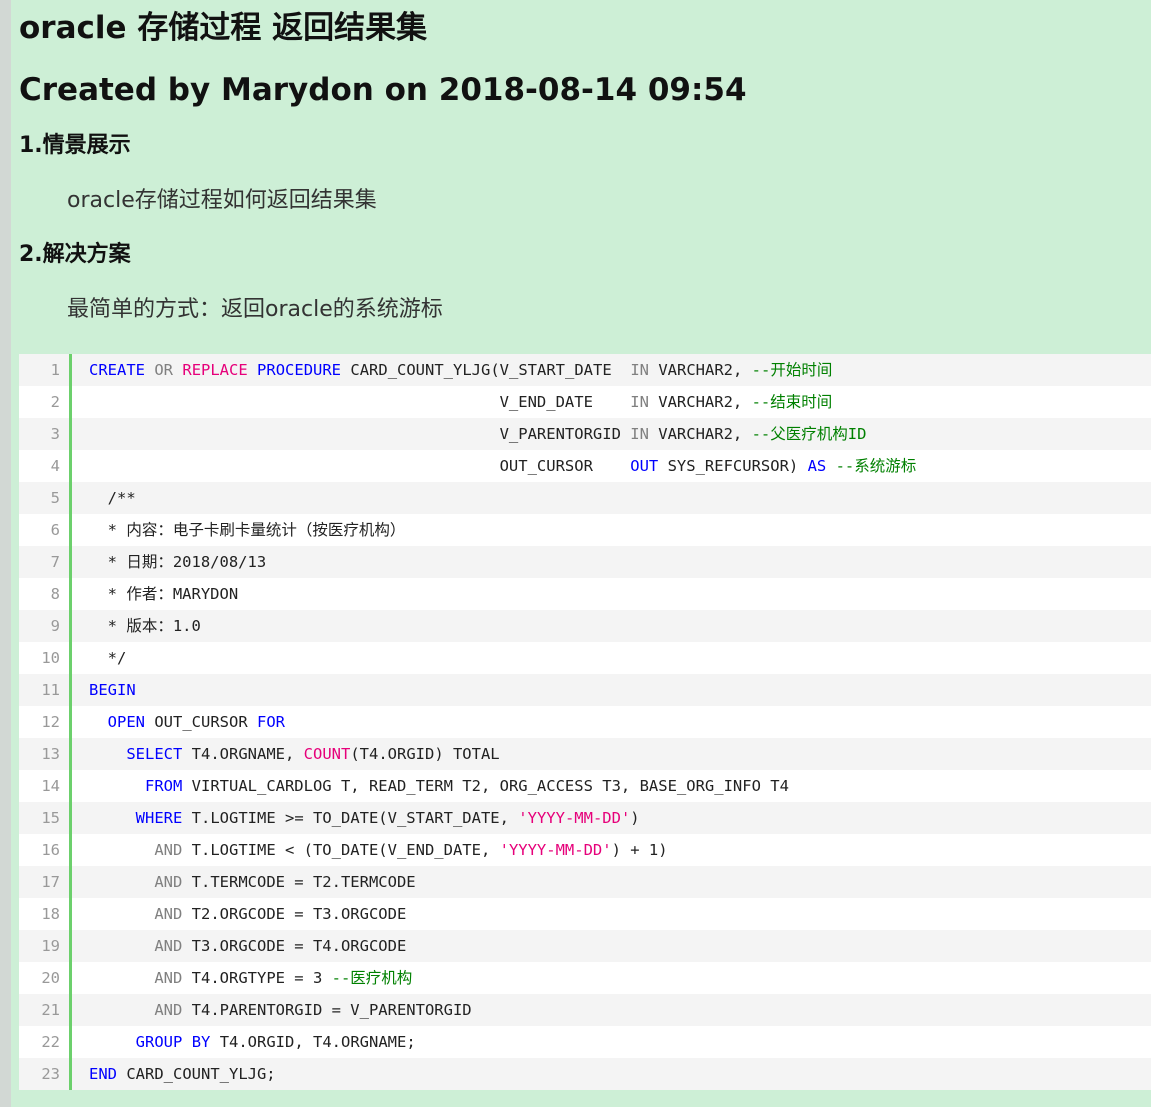  I want to click on code-line: 9 * 版本：1.0, so click(585, 626).